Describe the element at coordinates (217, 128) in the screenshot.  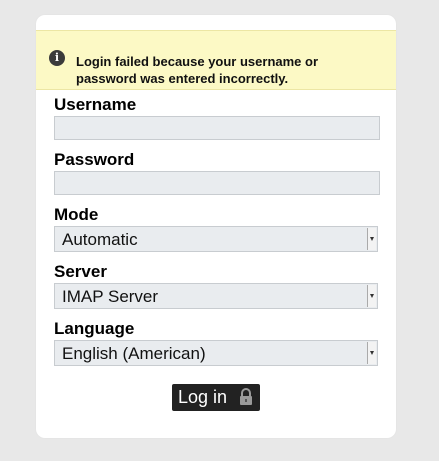
I see `username-input` at that location.